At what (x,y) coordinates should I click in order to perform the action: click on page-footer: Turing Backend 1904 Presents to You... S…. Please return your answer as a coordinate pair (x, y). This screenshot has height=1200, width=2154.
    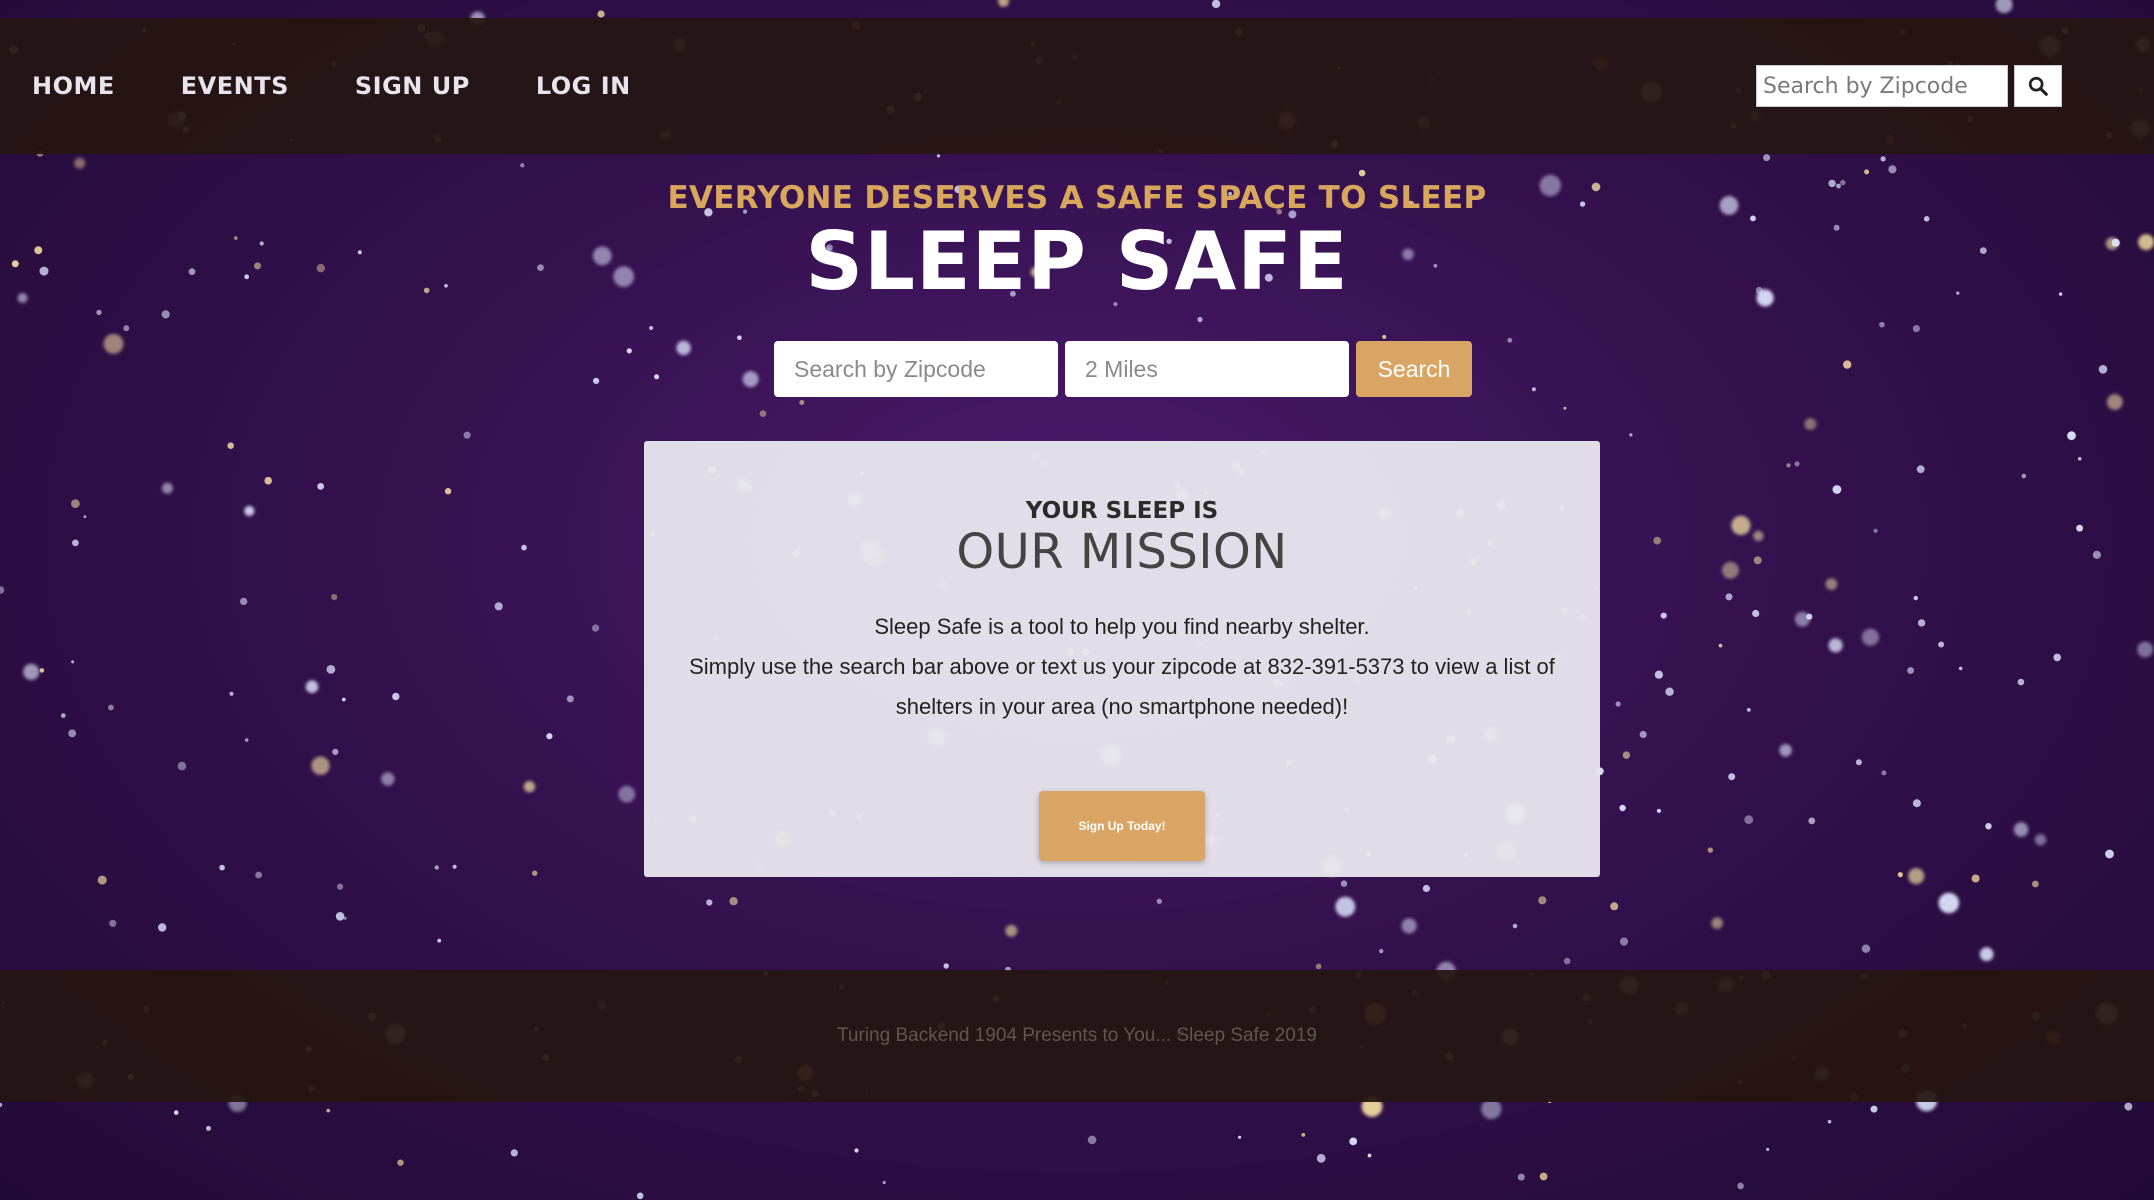
    Looking at the image, I should click on (1077, 1036).